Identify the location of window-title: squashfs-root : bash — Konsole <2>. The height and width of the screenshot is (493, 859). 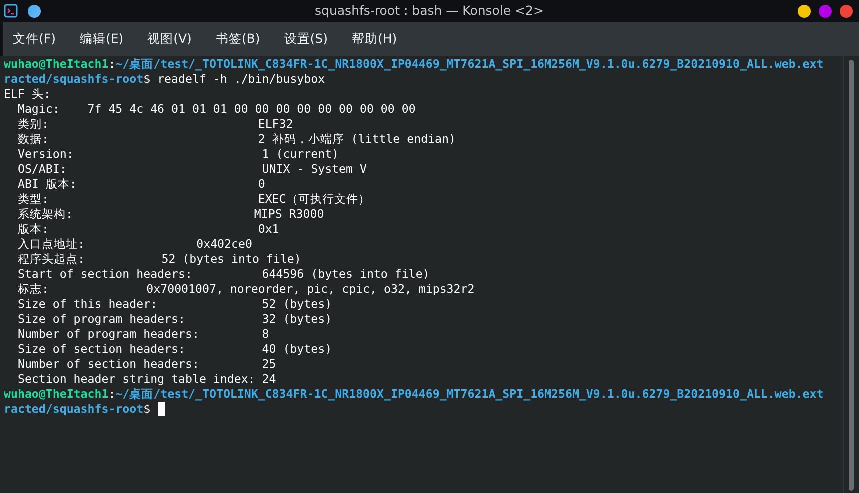
(429, 11).